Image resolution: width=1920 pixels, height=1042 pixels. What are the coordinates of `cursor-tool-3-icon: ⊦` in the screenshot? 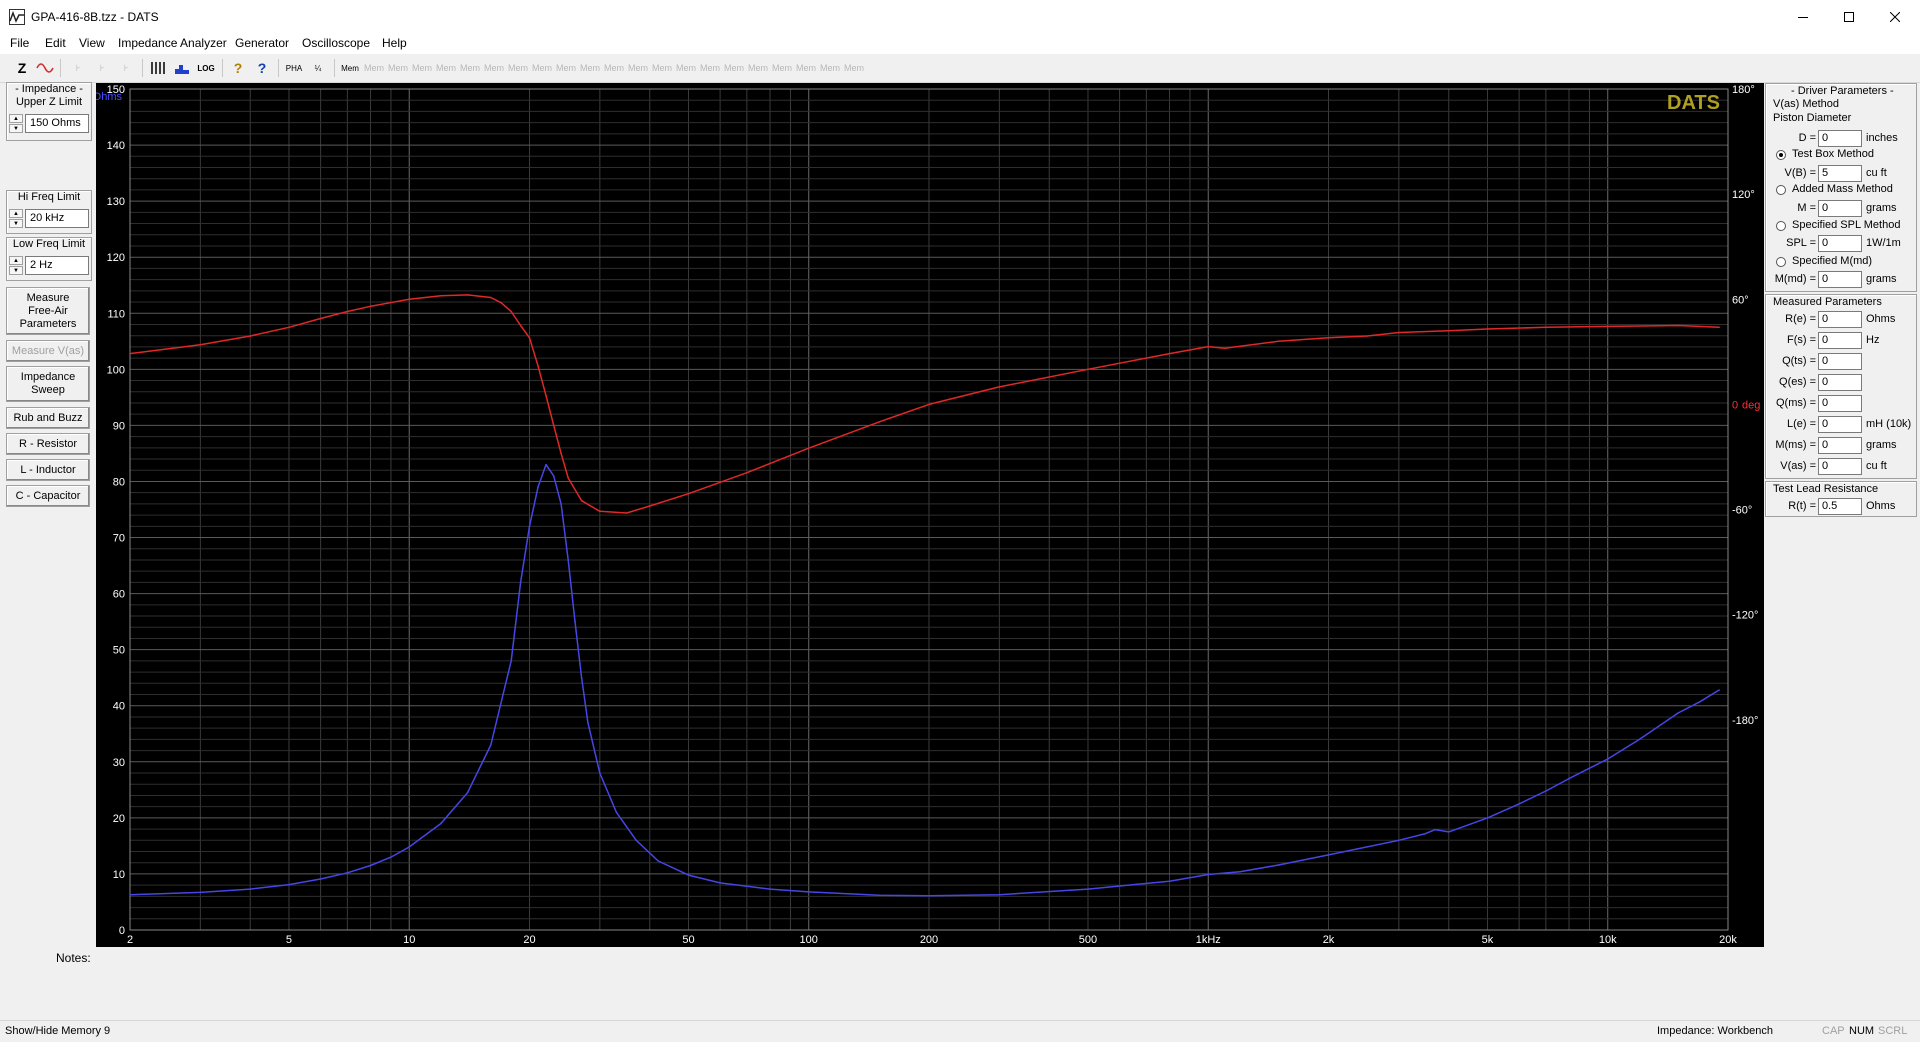 It's located at (126, 68).